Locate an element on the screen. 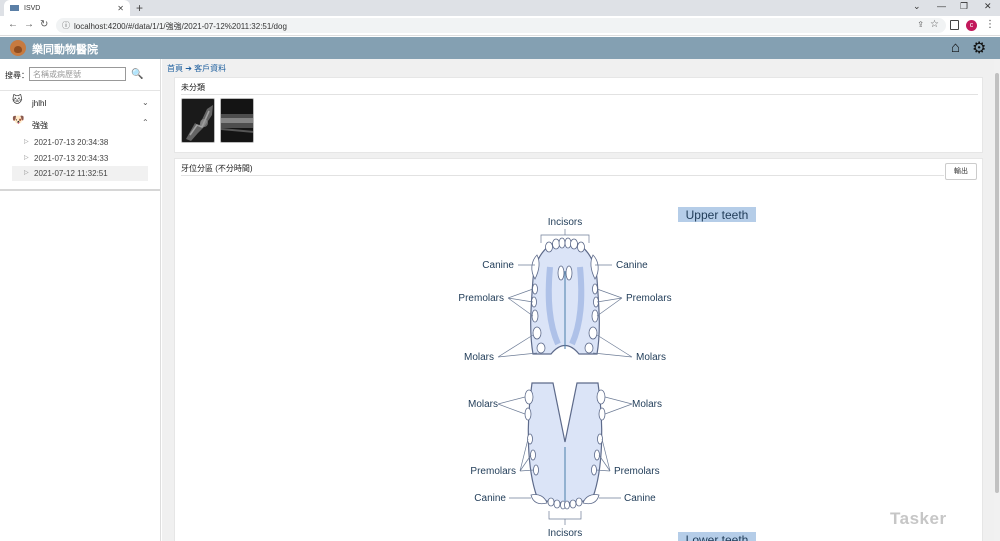 The width and height of the screenshot is (1000, 541). label-molars-upper-right: Molars is located at coordinates (651, 357).